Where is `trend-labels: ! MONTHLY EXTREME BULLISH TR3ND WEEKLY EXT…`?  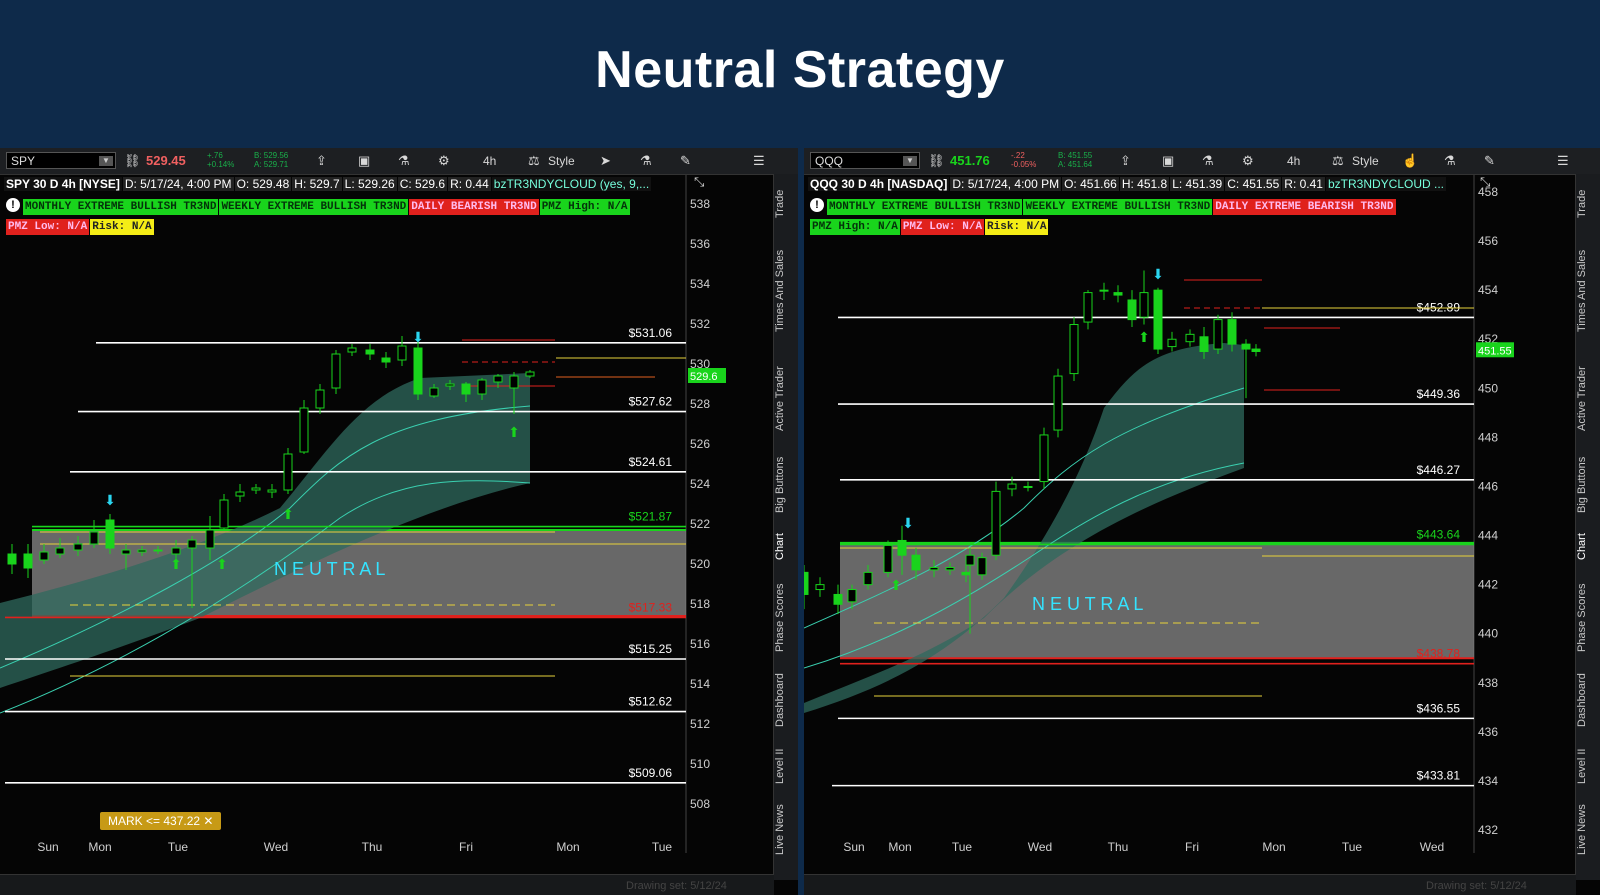
trend-labels: ! MONTHLY EXTREME BULLISH TR3ND WEEKLY EXT… is located at coordinates (1160, 216).